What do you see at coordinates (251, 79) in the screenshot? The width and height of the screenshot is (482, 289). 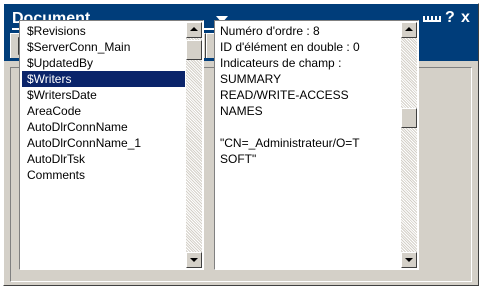 I see `info-line: SUMMARY` at bounding box center [251, 79].